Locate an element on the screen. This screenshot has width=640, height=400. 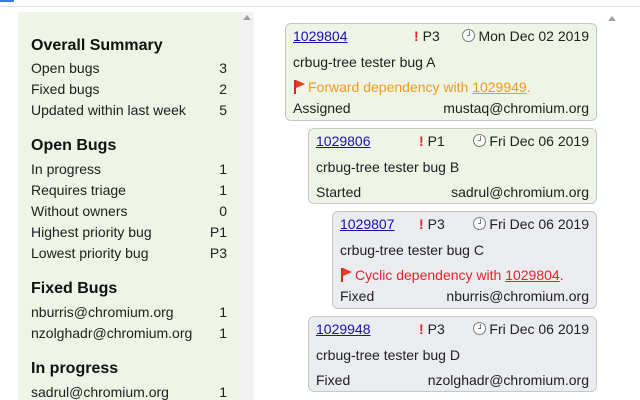
summary-label: Without owners is located at coordinates (79, 211).